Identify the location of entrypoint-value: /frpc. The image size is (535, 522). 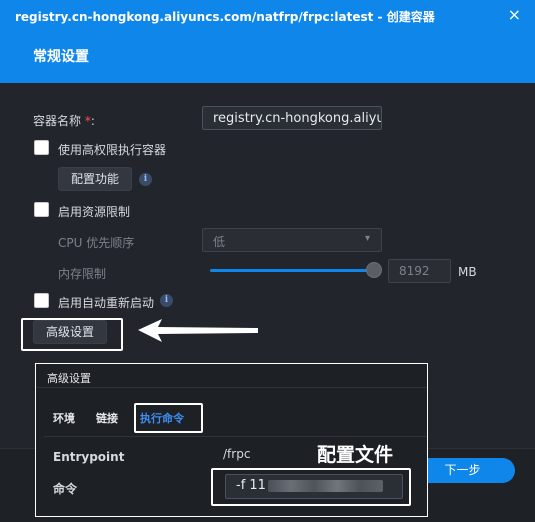
(237, 454).